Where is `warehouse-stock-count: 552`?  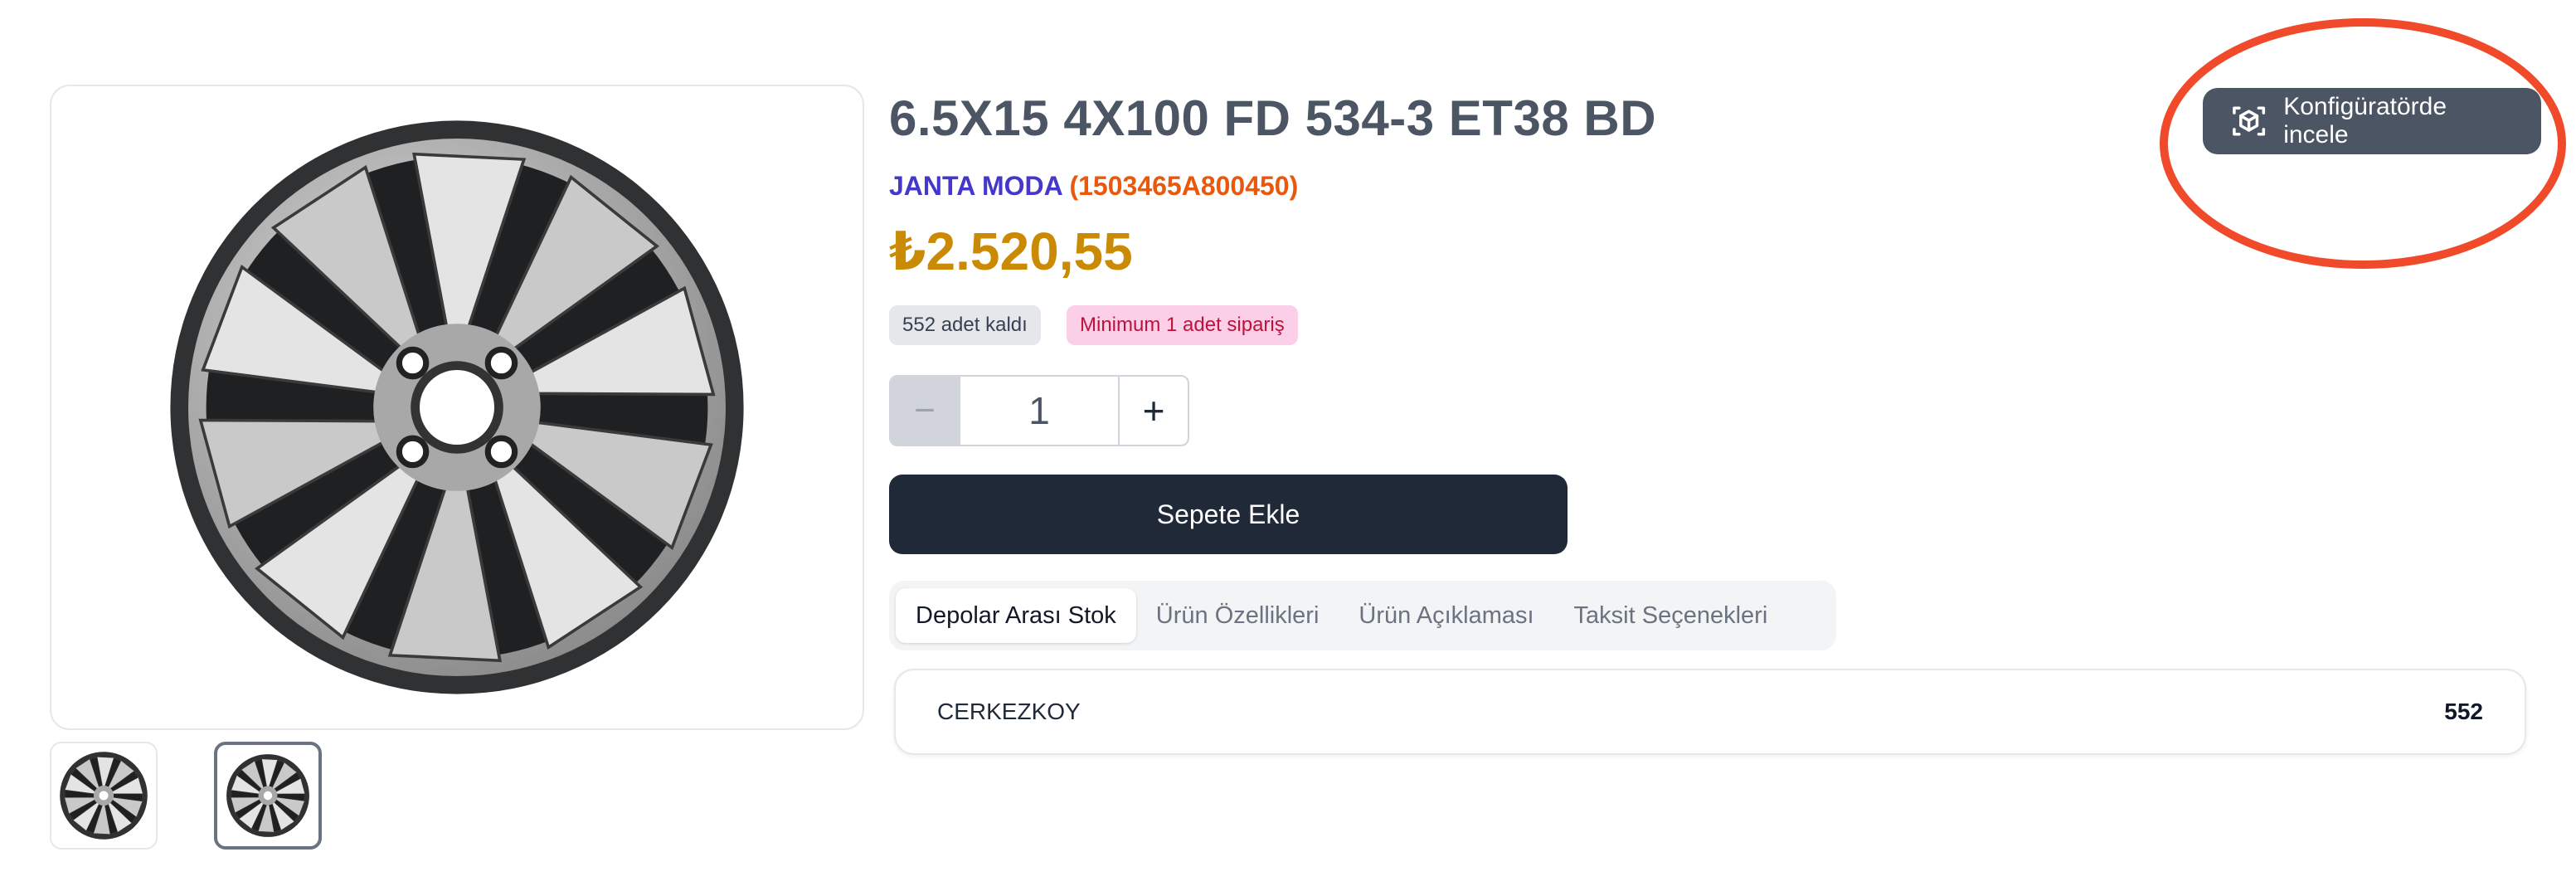
warehouse-stock-count: 552 is located at coordinates (2464, 711).